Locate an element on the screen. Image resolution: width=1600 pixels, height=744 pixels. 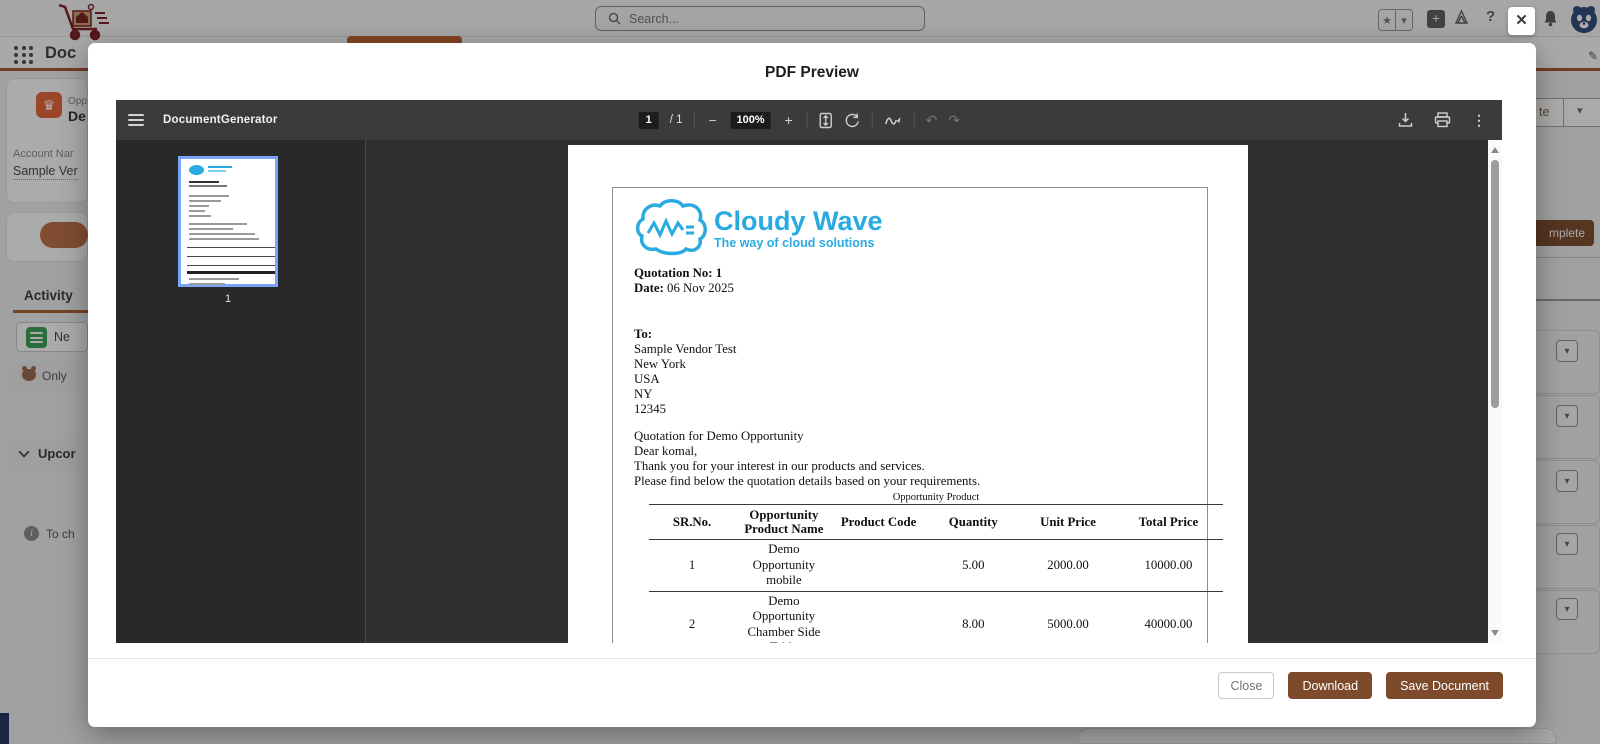
fit-page-icon is located at coordinates (826, 120).